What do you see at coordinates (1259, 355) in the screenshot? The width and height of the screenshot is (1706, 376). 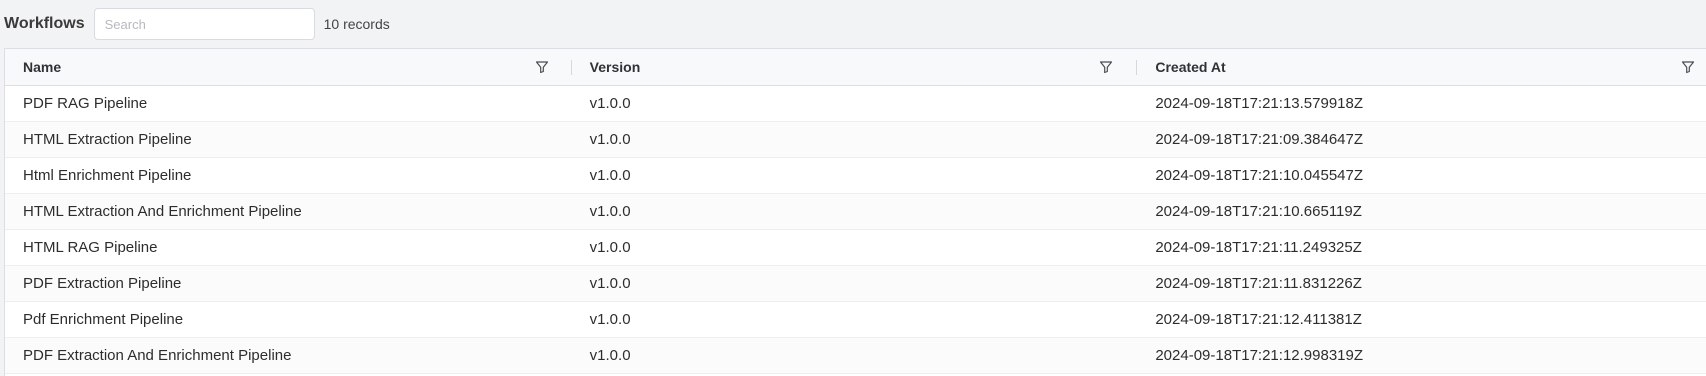 I see `cell-created-at: 2024-09-18T17:21:12.998319Z` at bounding box center [1259, 355].